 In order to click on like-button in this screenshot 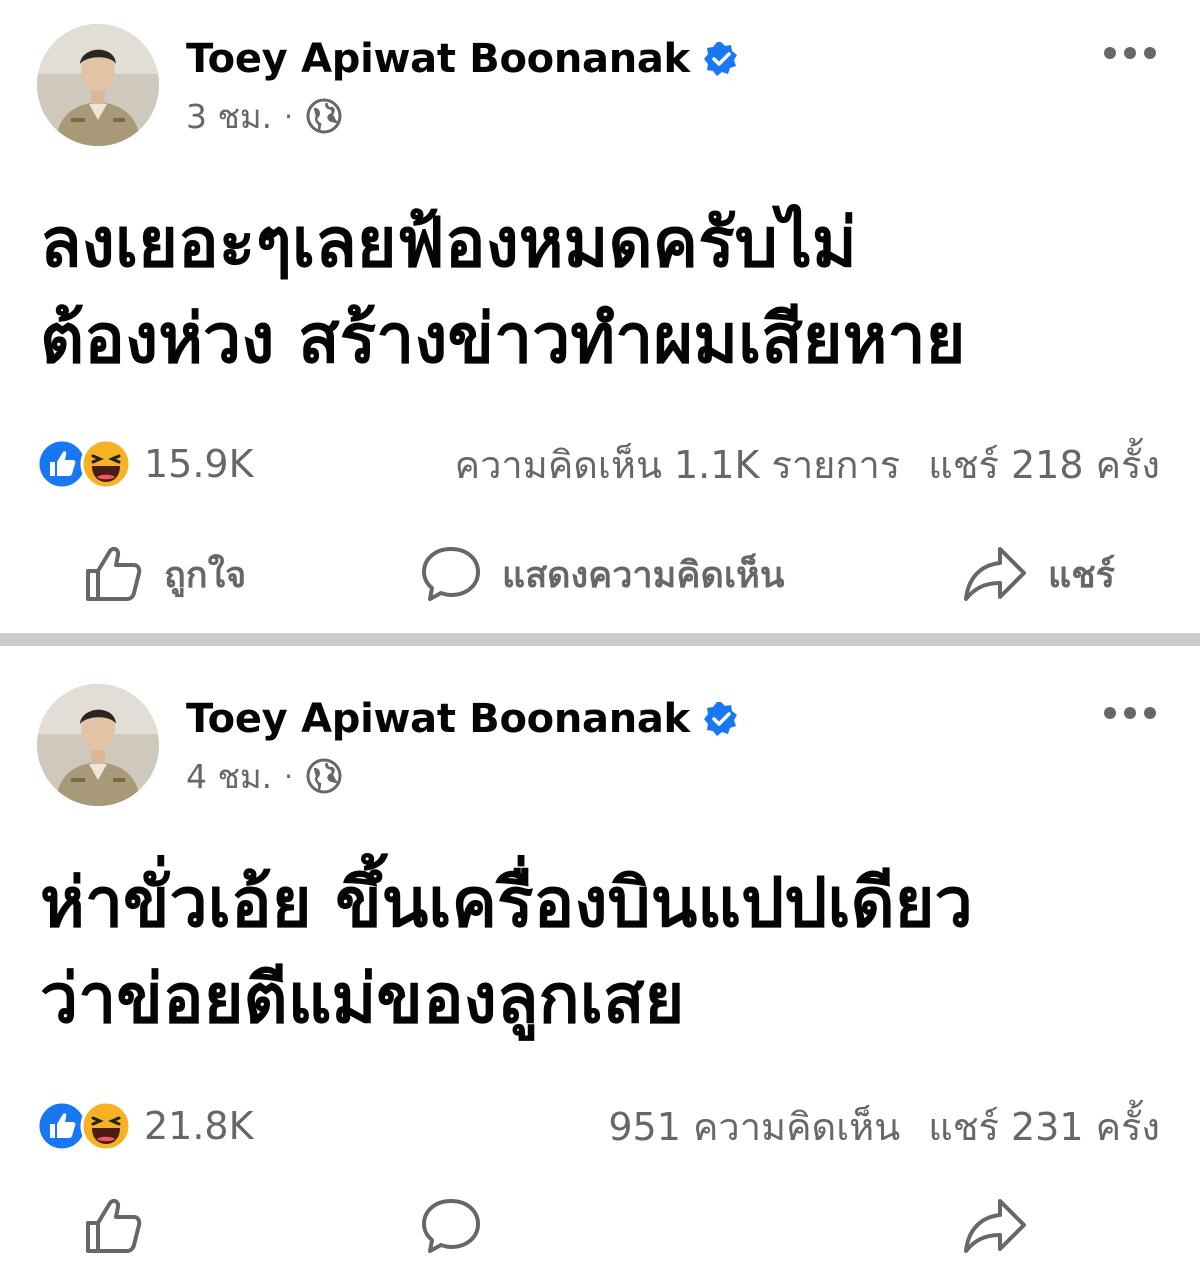, I will do `click(123, 1226)`.